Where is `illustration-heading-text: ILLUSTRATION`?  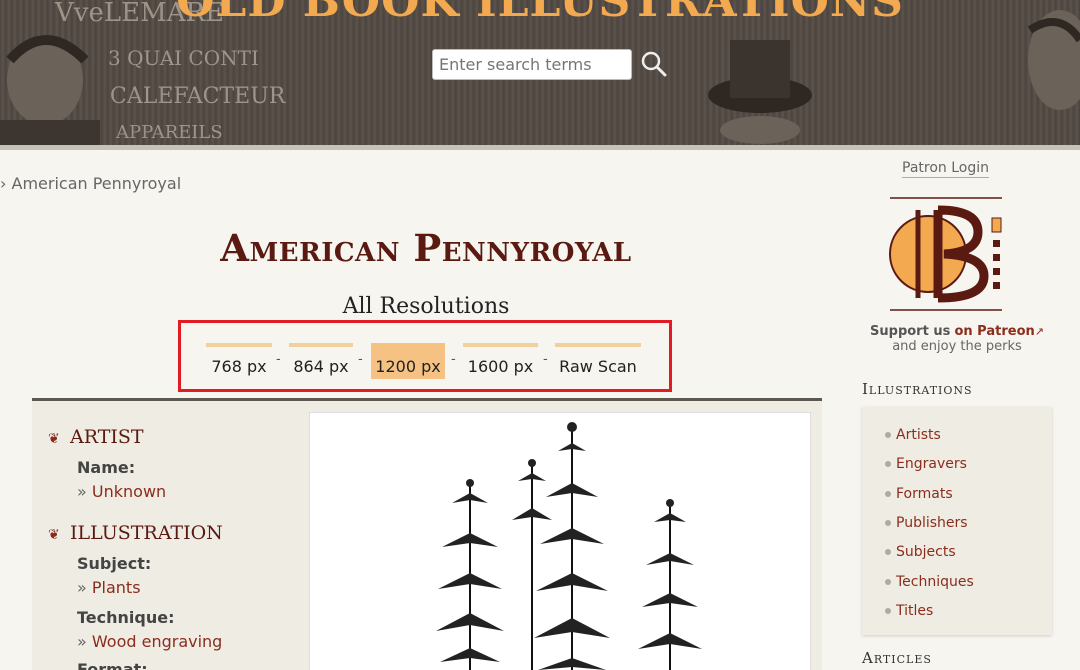 illustration-heading-text: ILLUSTRATION is located at coordinates (146, 533).